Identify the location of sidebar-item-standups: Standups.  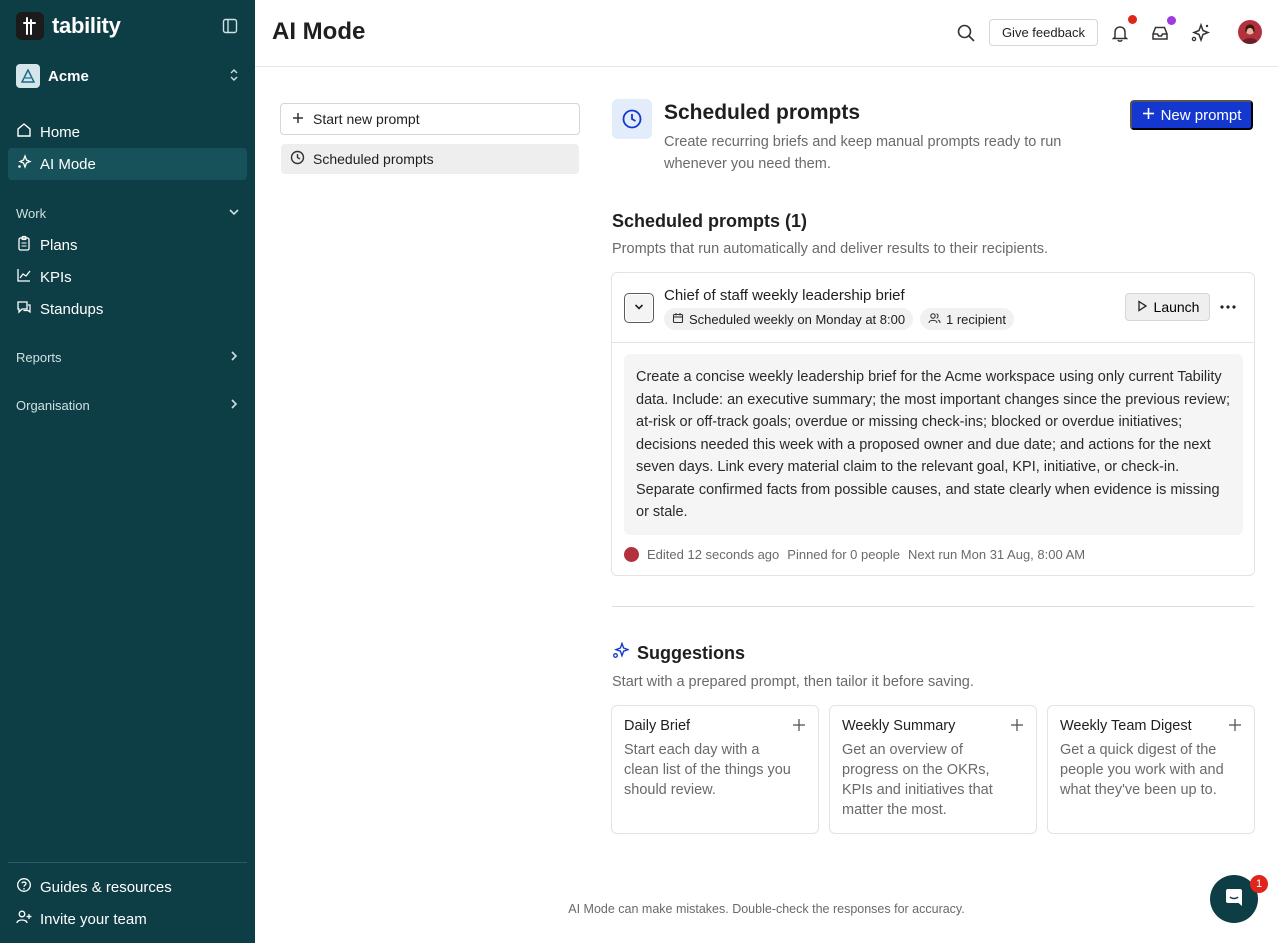
(127, 309).